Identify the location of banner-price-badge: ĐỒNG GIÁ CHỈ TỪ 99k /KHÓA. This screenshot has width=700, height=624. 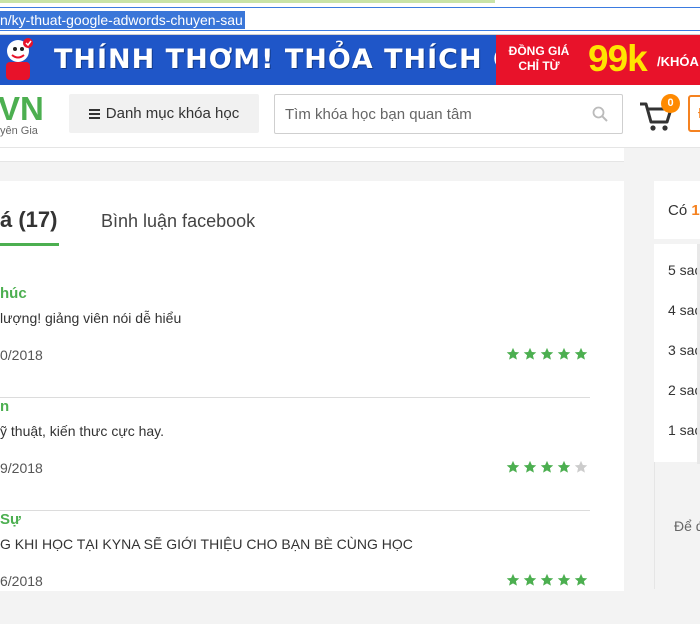
(598, 60).